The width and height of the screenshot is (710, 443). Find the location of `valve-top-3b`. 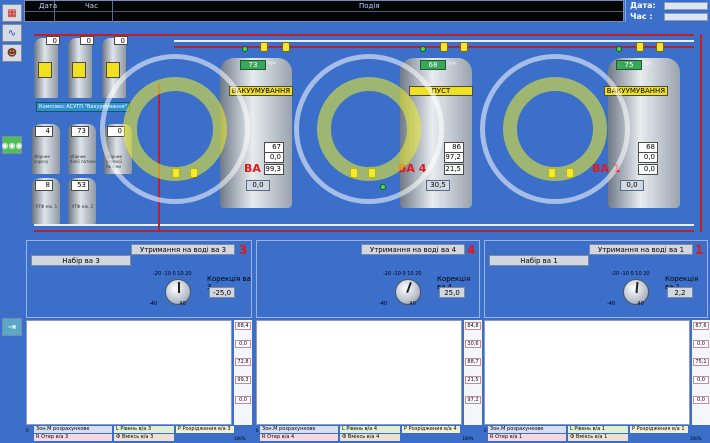

valve-top-3b is located at coordinates (286, 47).